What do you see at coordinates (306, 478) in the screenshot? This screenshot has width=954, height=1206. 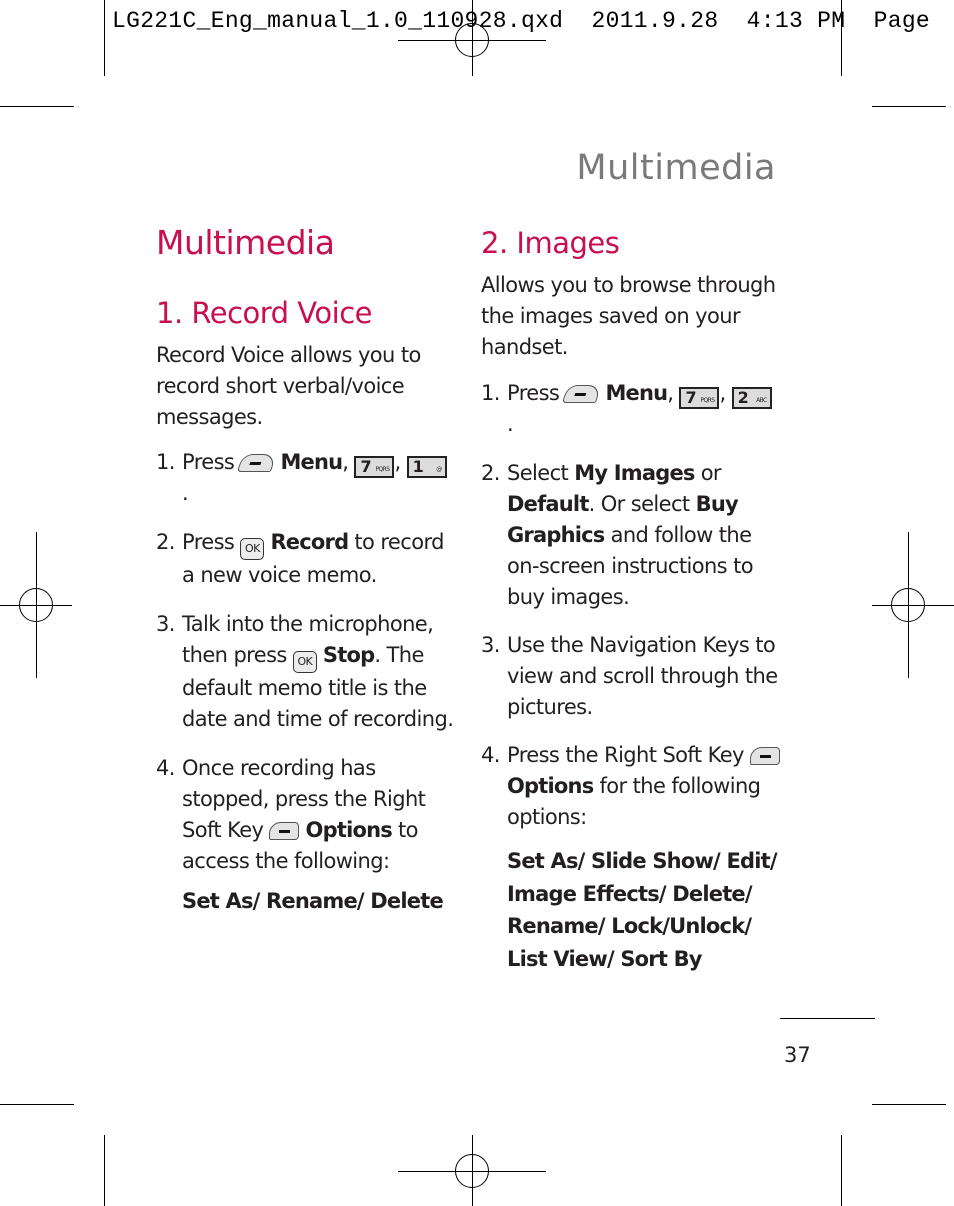 I see `step-1: 1. Press Menu, 7 PQRS, 1 @ .` at bounding box center [306, 478].